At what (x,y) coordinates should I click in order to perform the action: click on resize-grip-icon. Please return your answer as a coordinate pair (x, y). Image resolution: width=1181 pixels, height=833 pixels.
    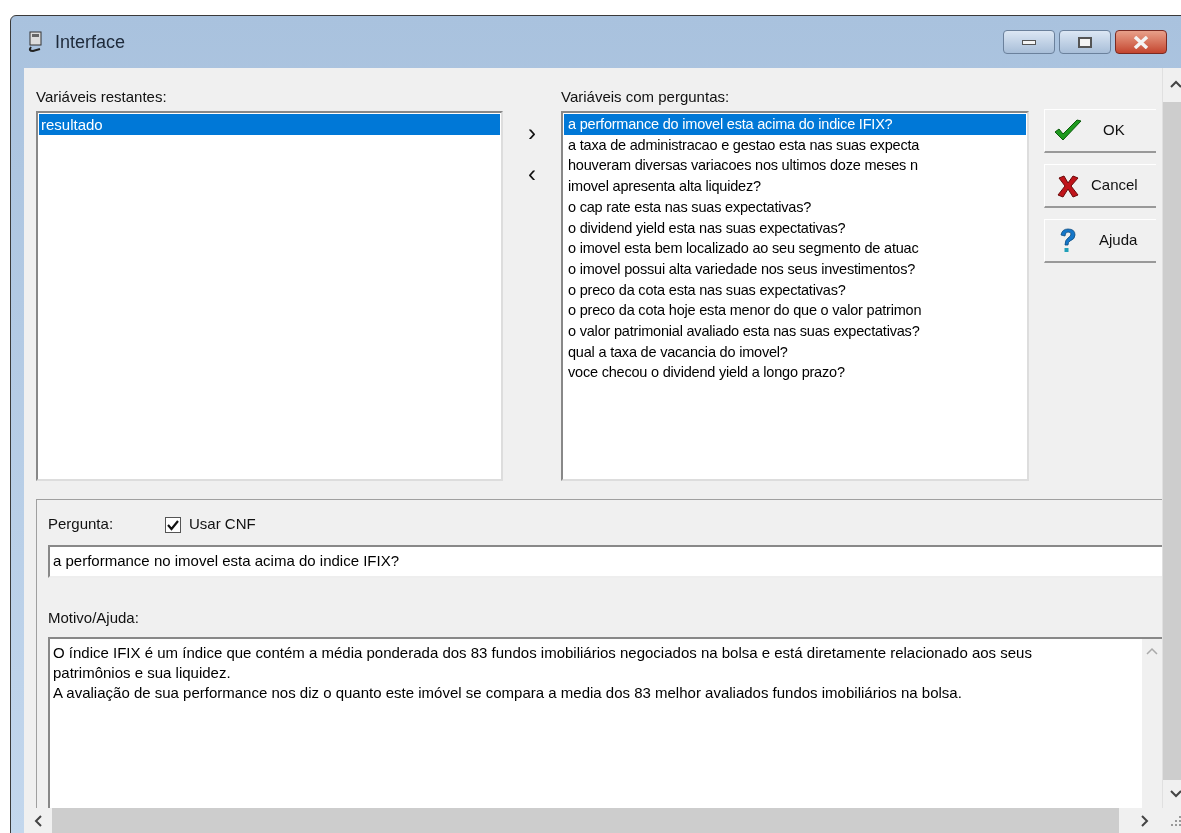
    Looking at the image, I should click on (1176, 821).